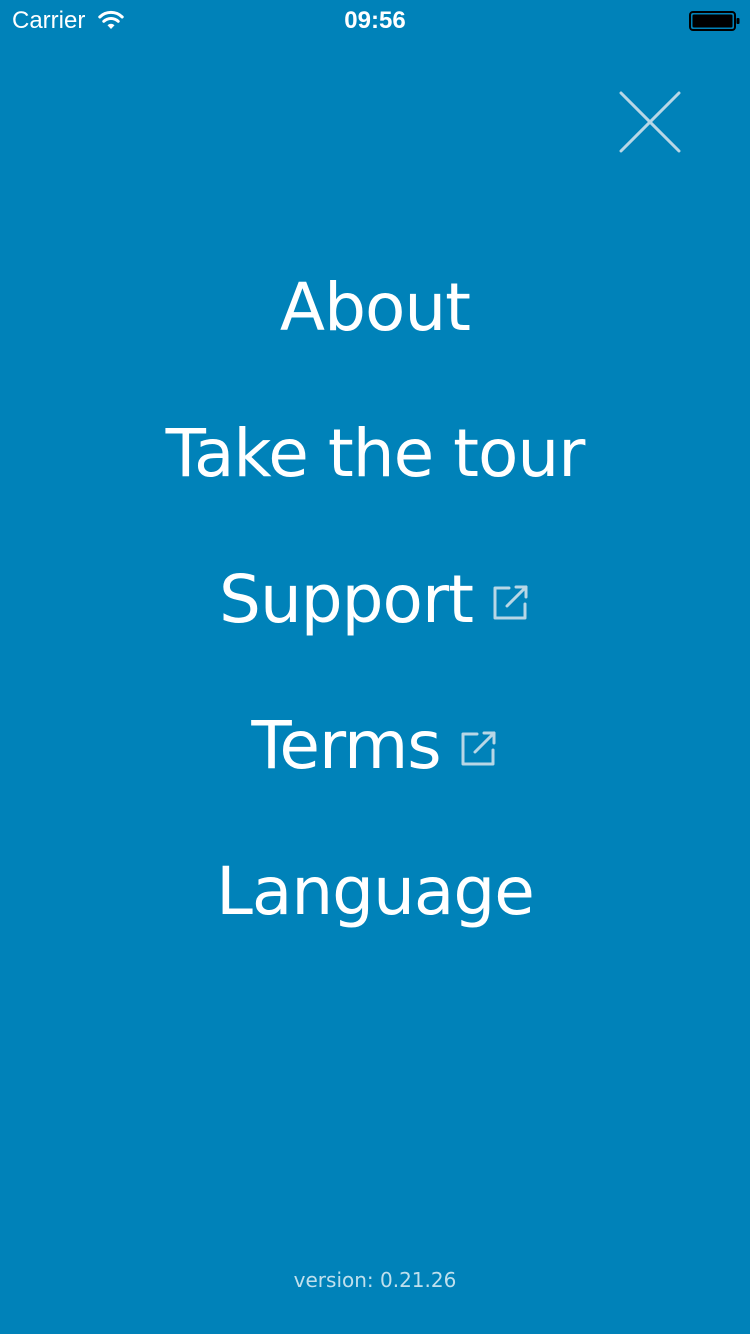 This screenshot has width=750, height=1334. Describe the element at coordinates (714, 21) in the screenshot. I see `battery-icon` at that location.